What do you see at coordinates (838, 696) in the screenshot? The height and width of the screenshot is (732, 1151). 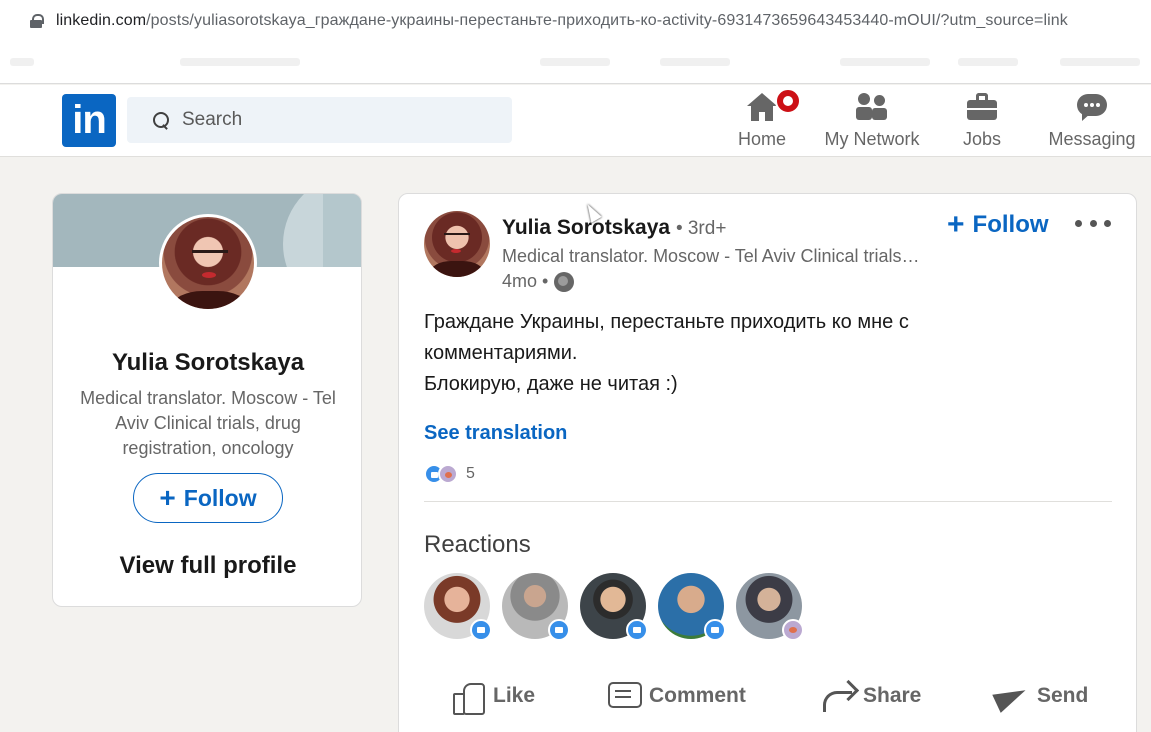 I see `share-arrow-icon` at bounding box center [838, 696].